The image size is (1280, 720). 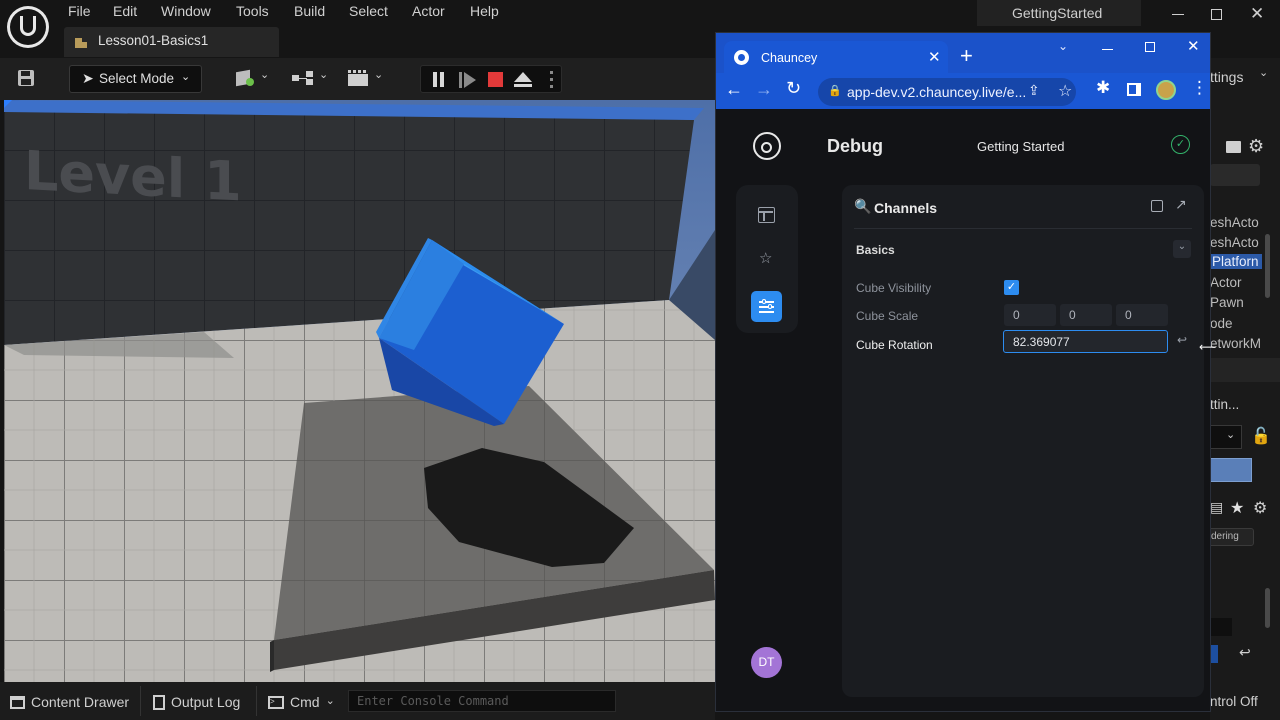 What do you see at coordinates (551, 79) in the screenshot?
I see `more-options-icon` at bounding box center [551, 79].